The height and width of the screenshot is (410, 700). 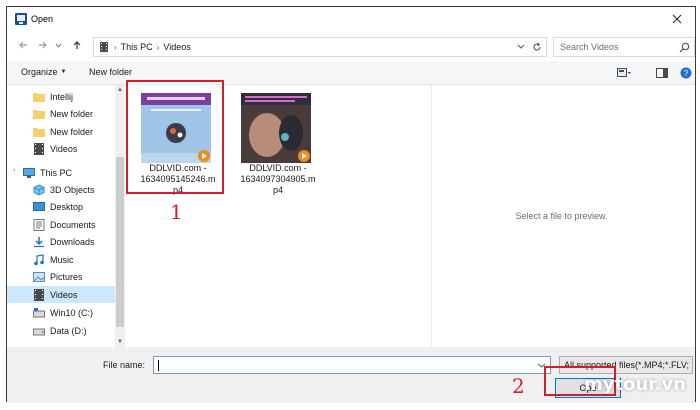 I want to click on sidebar-item-win10-c: Win10 (C:), so click(x=62, y=312).